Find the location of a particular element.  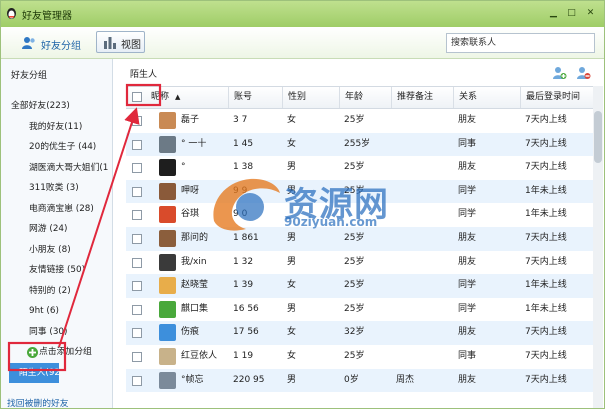

highlight-box-strangers is located at coordinates (37, 356).